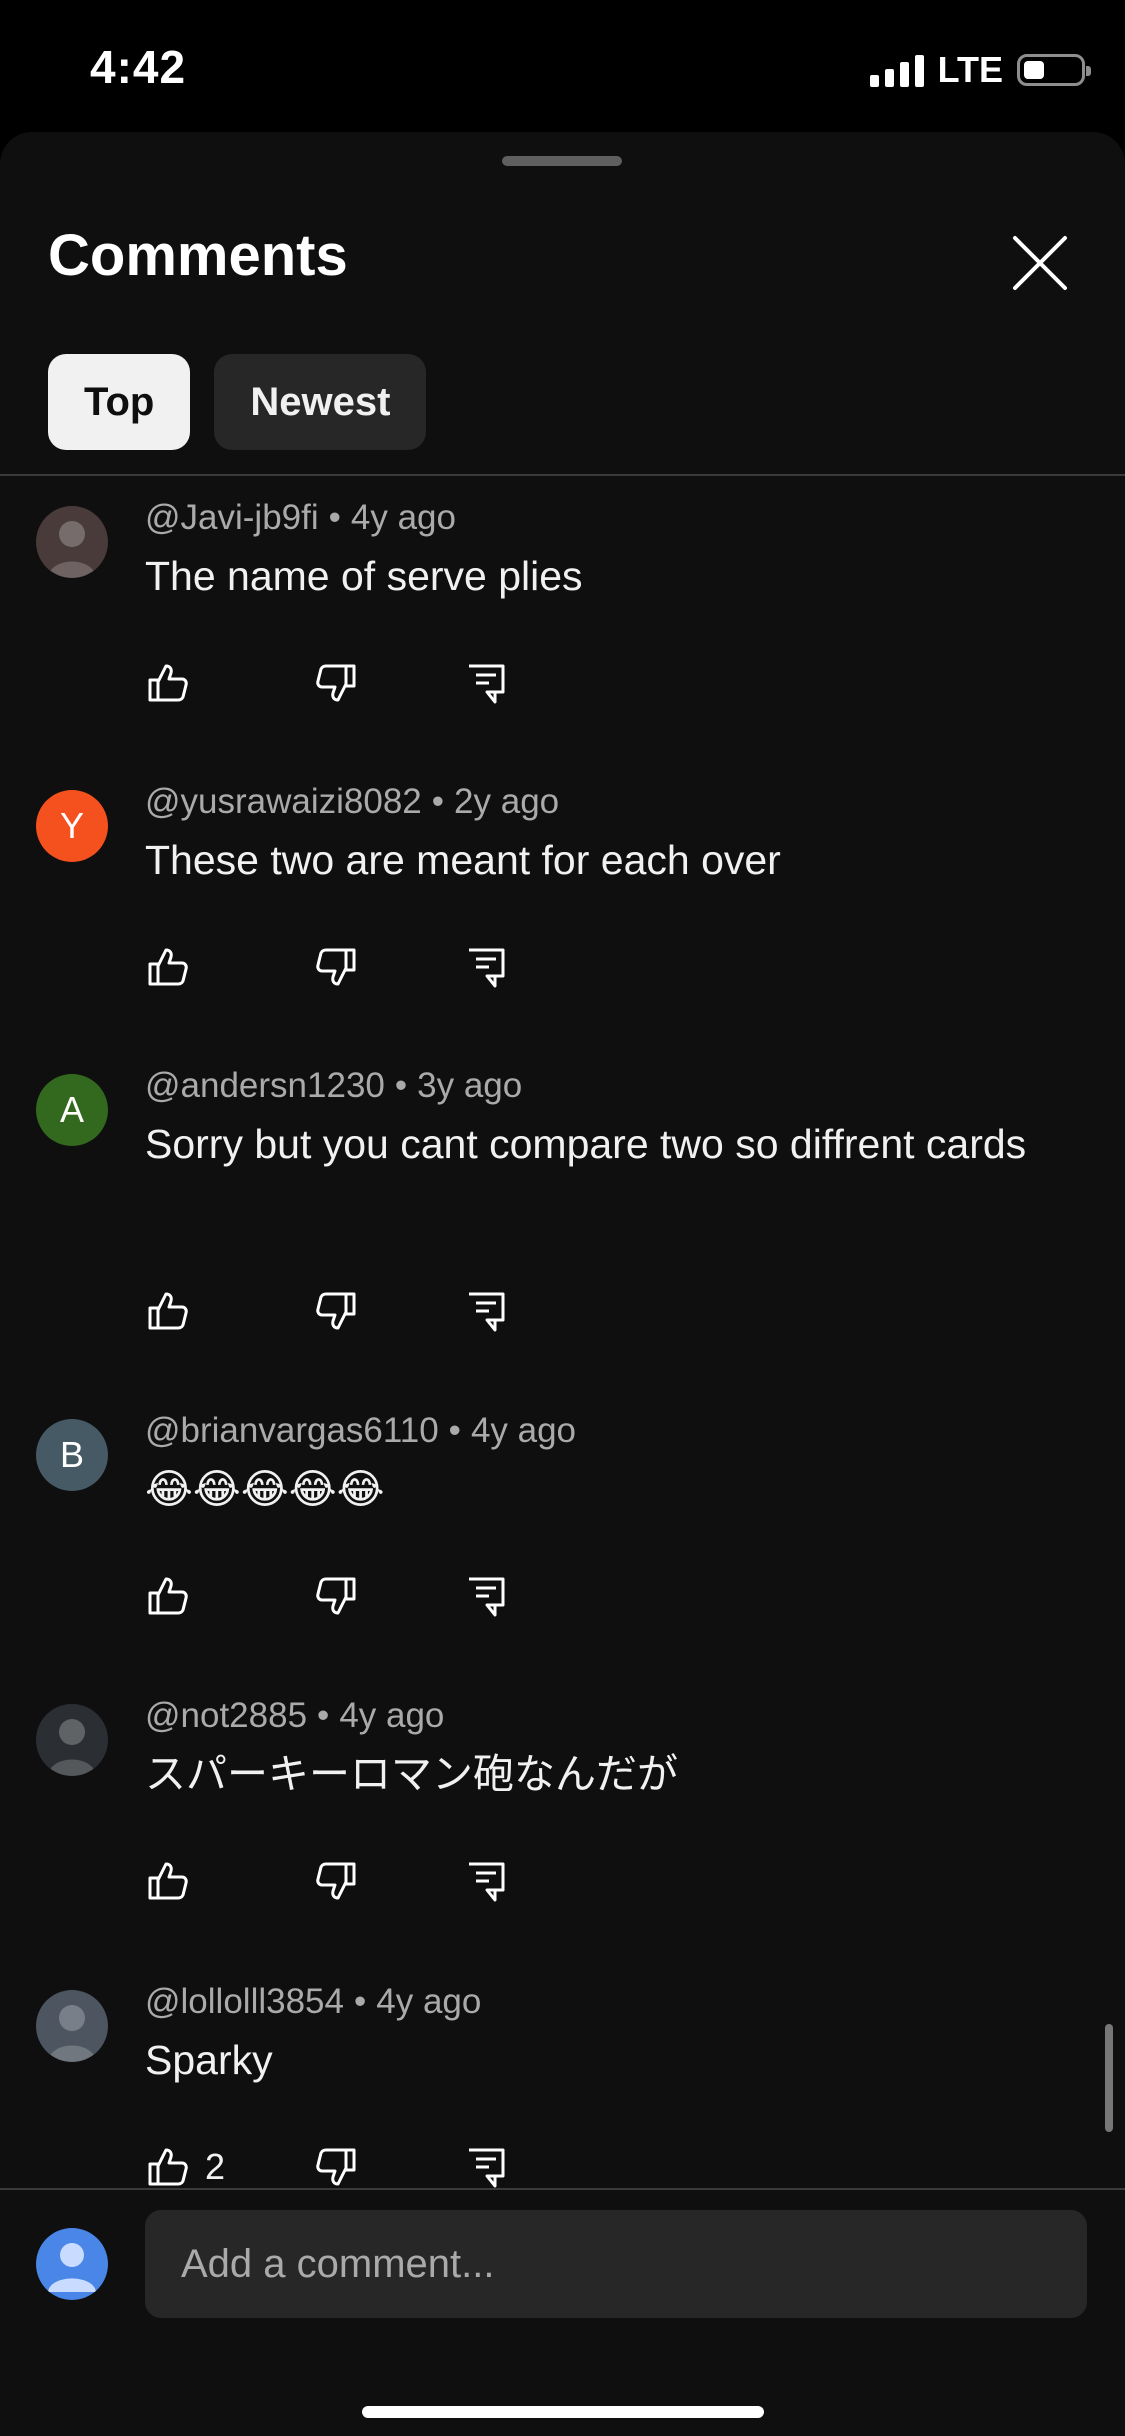  I want to click on status-time: 4:42, so click(138, 67).